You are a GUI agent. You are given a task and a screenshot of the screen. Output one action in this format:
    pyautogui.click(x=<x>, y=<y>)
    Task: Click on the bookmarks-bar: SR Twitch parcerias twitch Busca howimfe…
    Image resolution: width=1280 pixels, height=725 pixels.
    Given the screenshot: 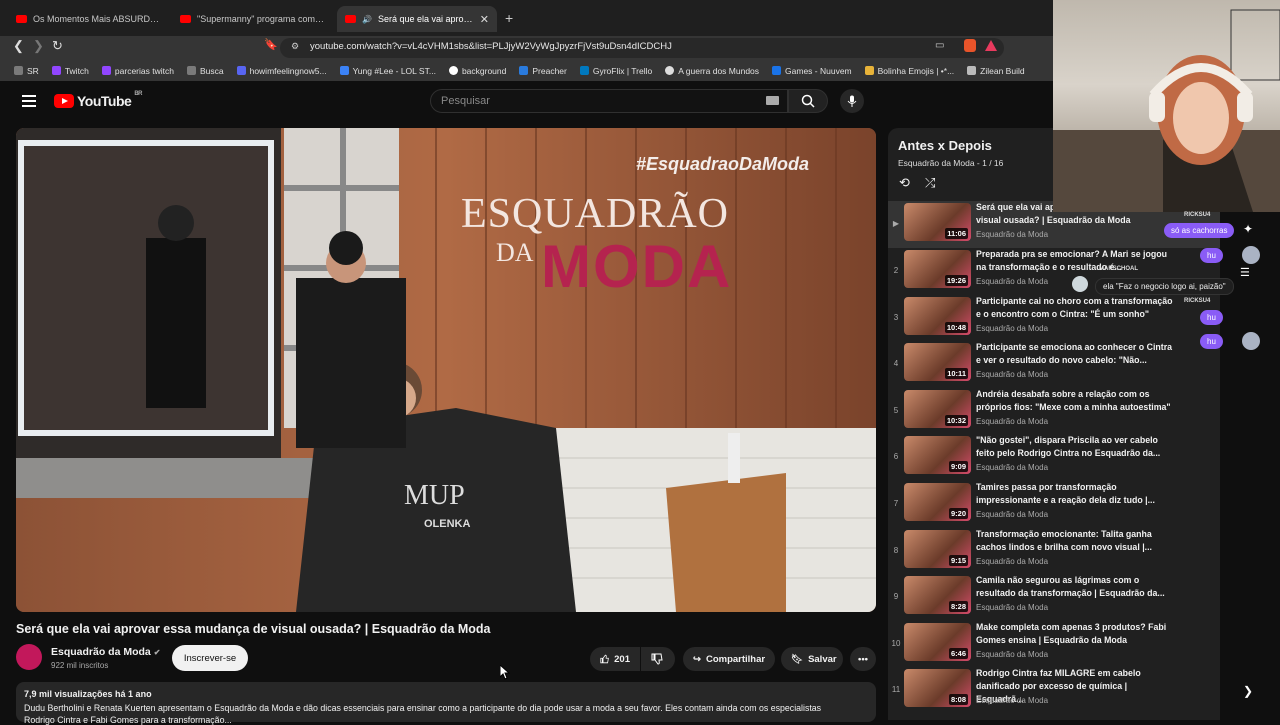 What is the action you would take?
    pyautogui.click(x=526, y=70)
    